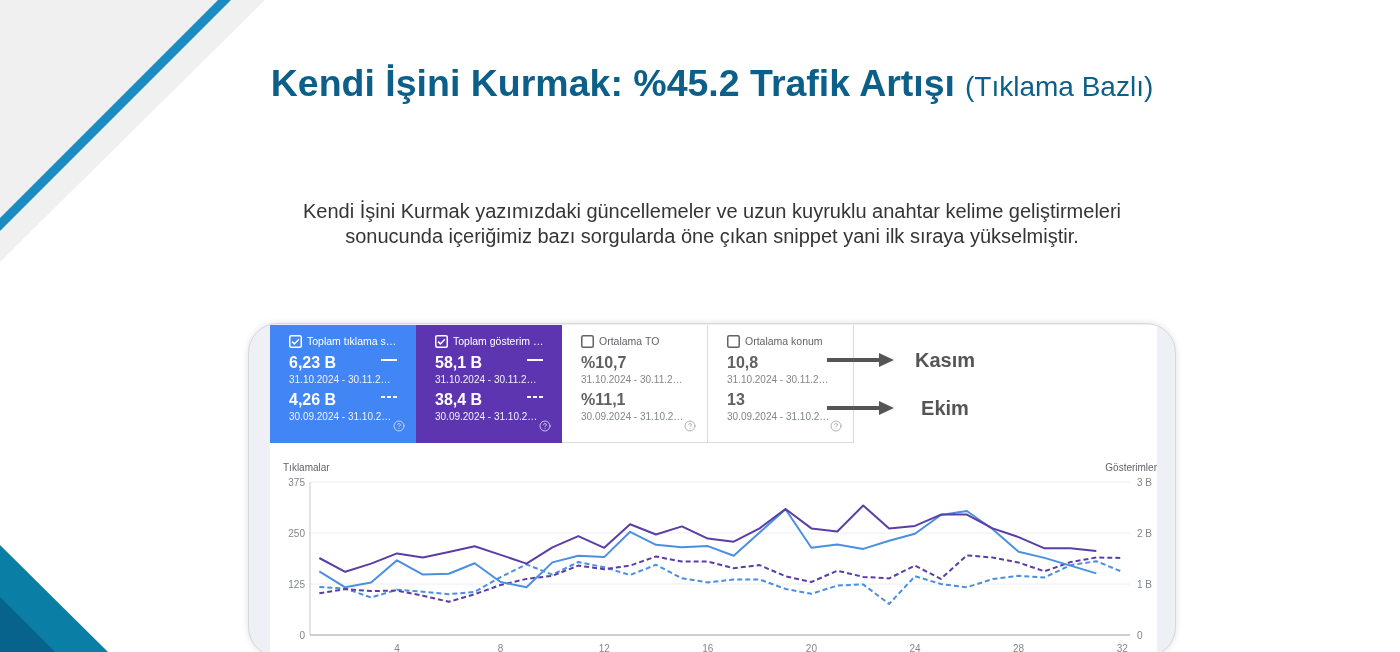 This screenshot has height=652, width=1400. What do you see at coordinates (459, 363) in the screenshot?
I see `metric-value: 58,1 B` at bounding box center [459, 363].